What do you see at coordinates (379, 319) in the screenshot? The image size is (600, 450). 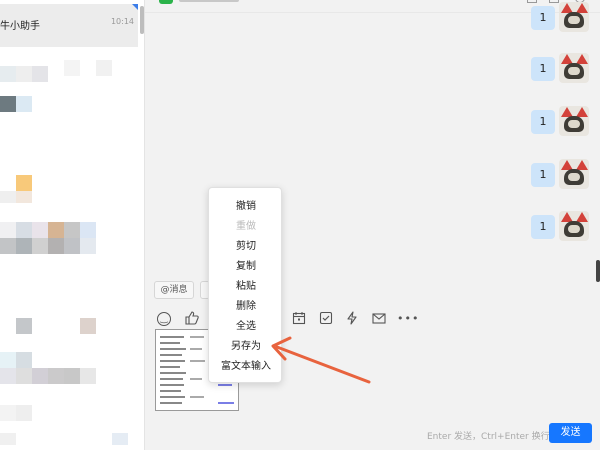 I see `mail-icon` at bounding box center [379, 319].